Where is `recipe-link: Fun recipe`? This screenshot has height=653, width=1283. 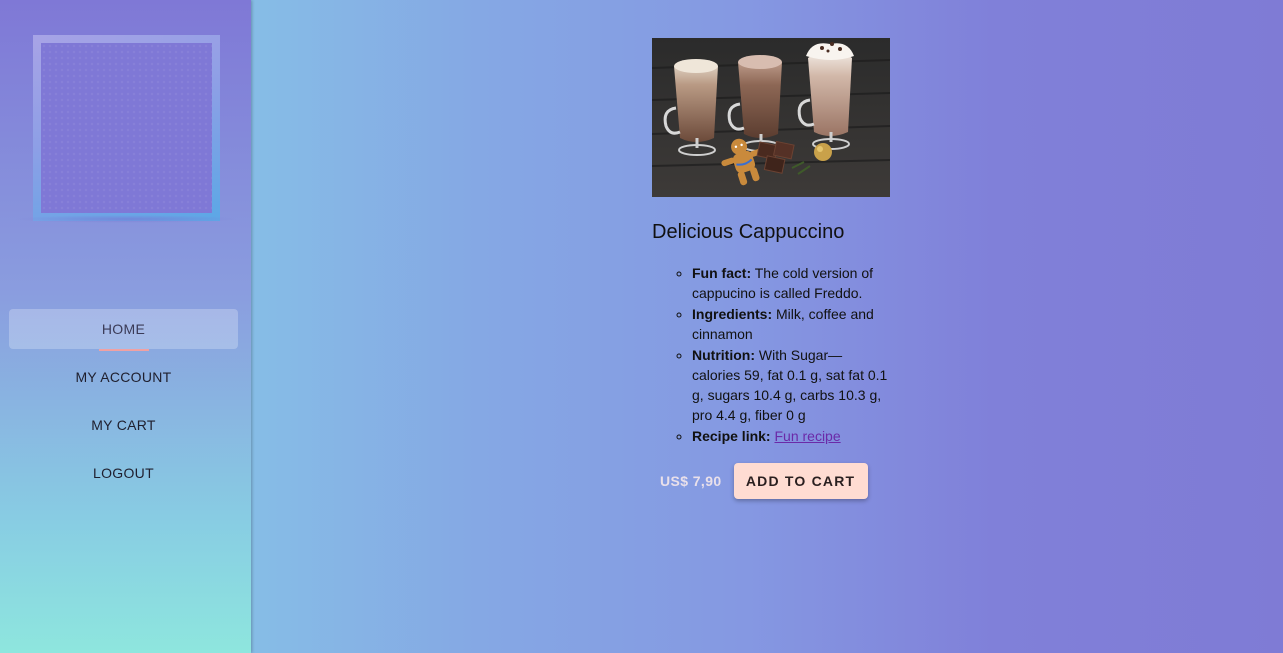 recipe-link: Fun recipe is located at coordinates (807, 436).